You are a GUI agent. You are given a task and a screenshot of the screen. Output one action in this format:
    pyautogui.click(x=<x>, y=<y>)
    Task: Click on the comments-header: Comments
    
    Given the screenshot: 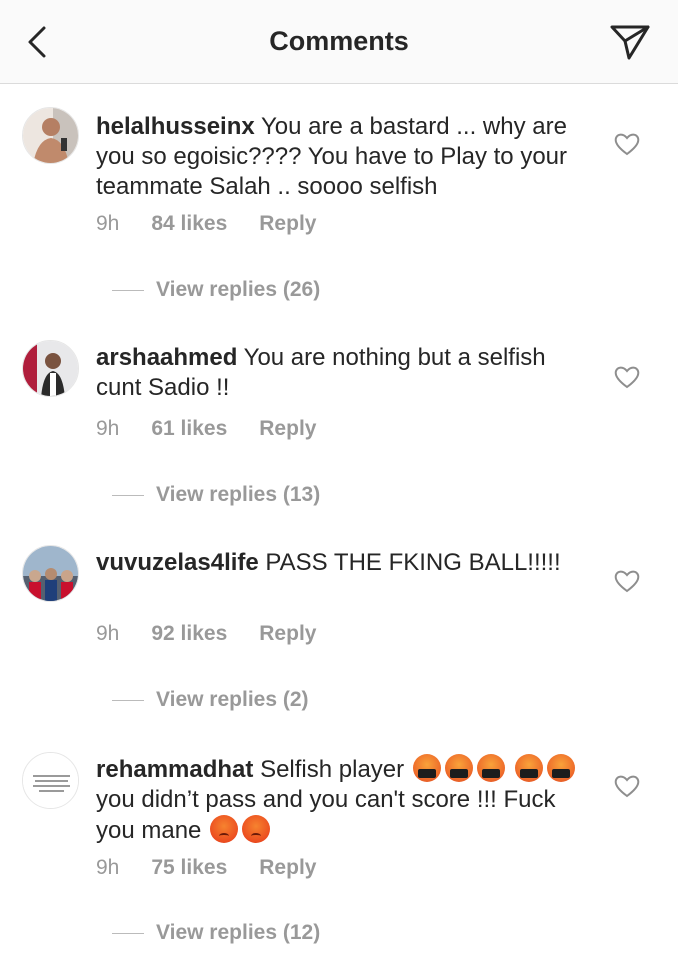 What is the action you would take?
    pyautogui.click(x=339, y=42)
    